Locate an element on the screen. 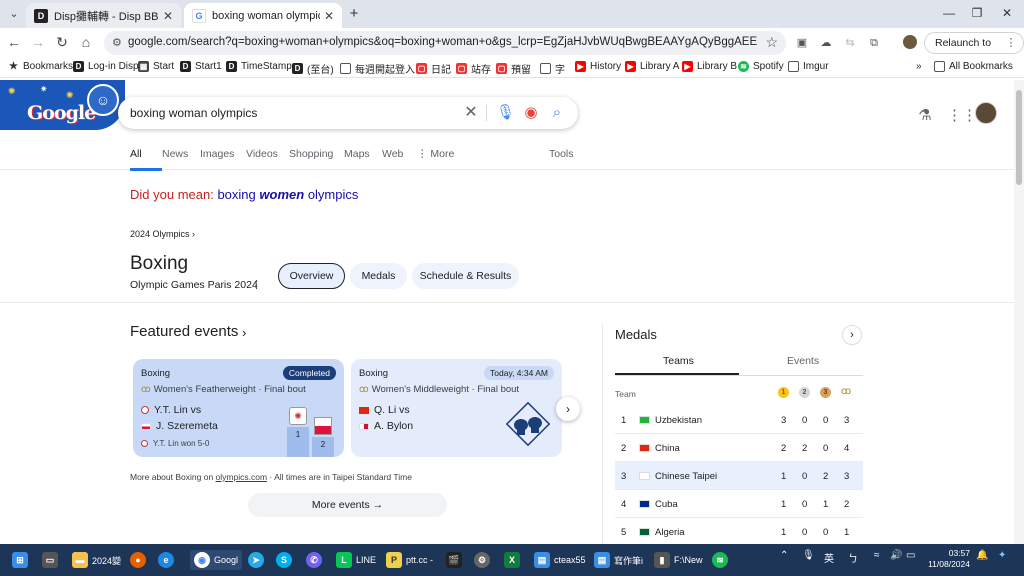 This screenshot has width=1024, height=576. medal-row: 1 Uzbekistan 3 0 0 3 is located at coordinates (739, 420).